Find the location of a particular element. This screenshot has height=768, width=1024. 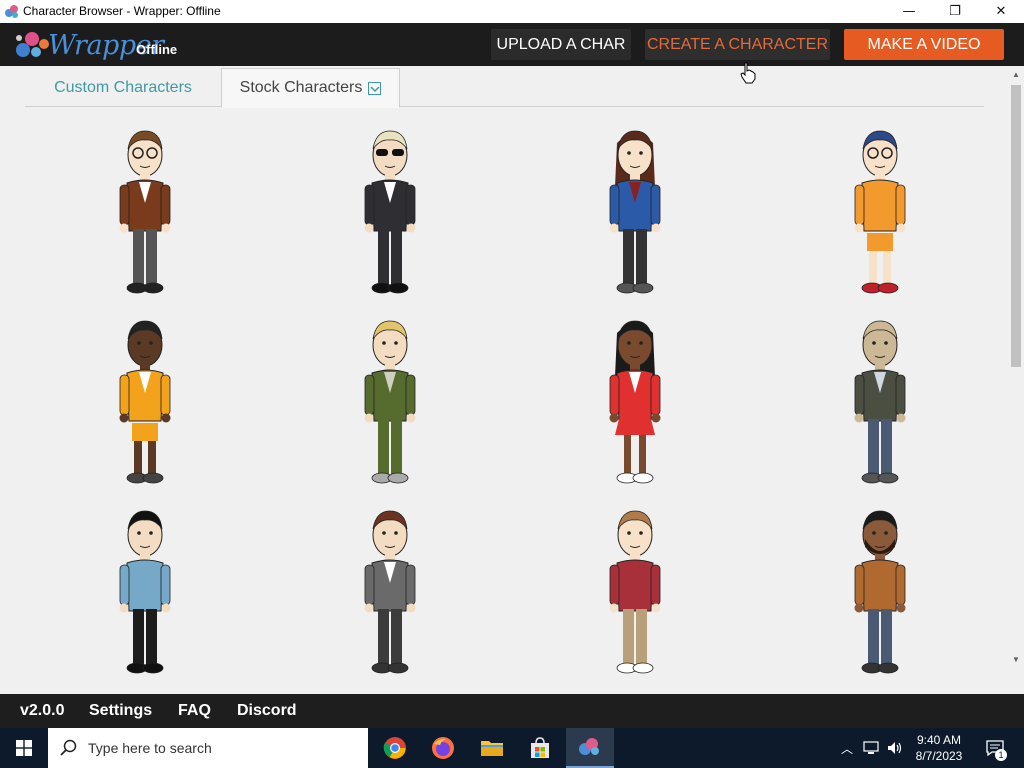

taskbar-search-box: Type here to search is located at coordinates (208, 748).